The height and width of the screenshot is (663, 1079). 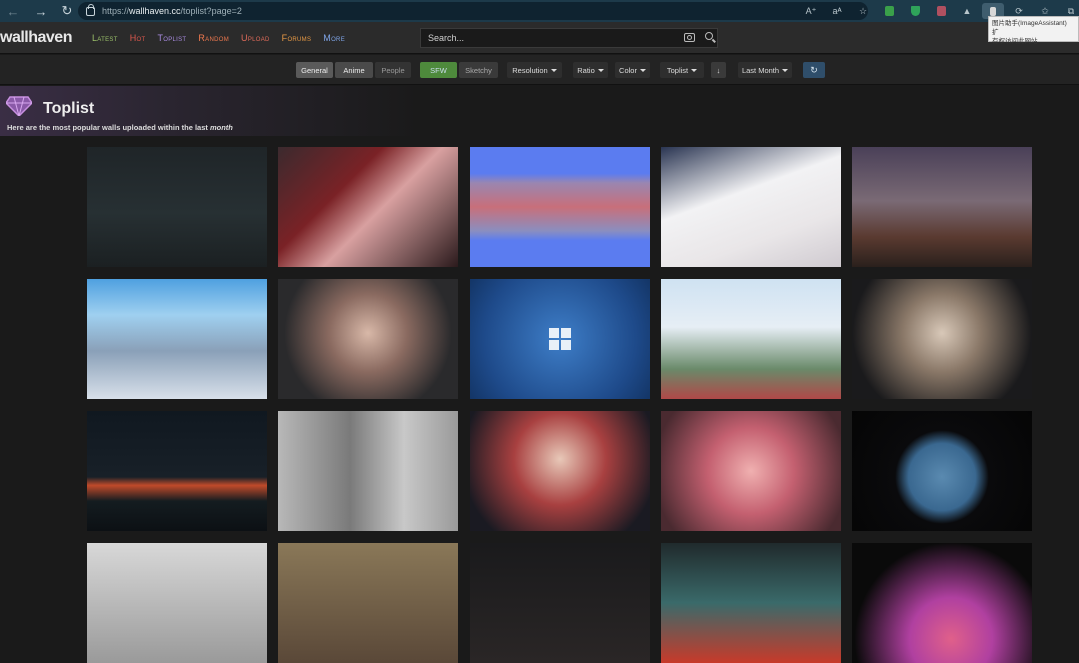 What do you see at coordinates (177, 207) in the screenshot?
I see `thumb-dark-night-street` at bounding box center [177, 207].